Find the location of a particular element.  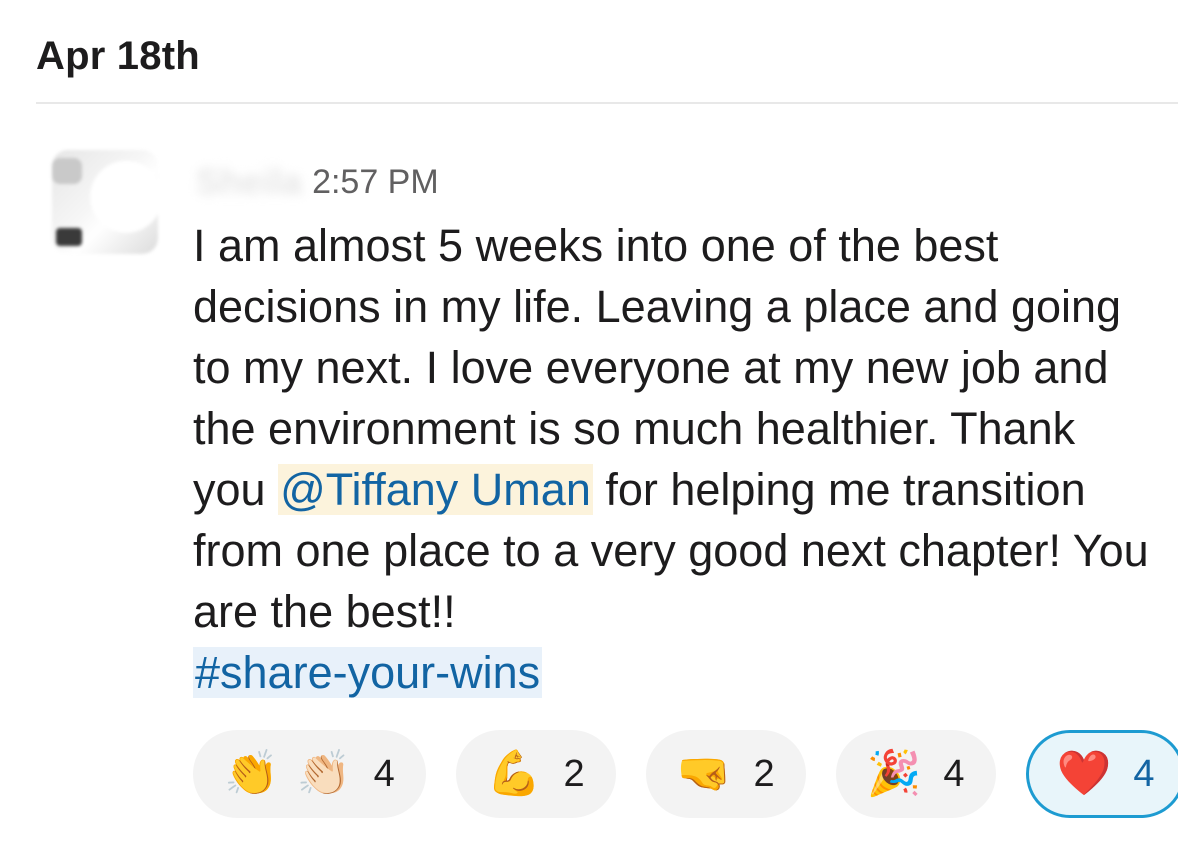

party-popper-icon: 🎉 is located at coordinates (894, 773).